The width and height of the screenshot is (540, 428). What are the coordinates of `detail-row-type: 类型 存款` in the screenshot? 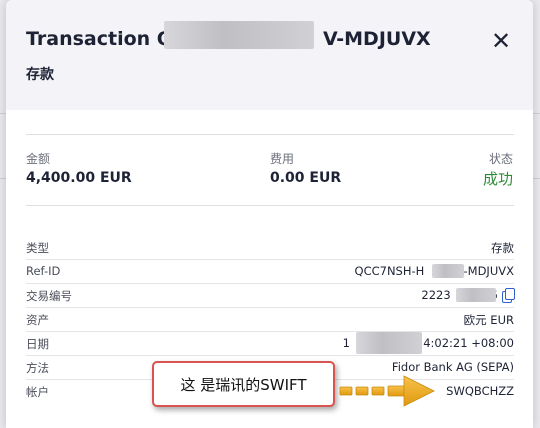 It's located at (270, 248).